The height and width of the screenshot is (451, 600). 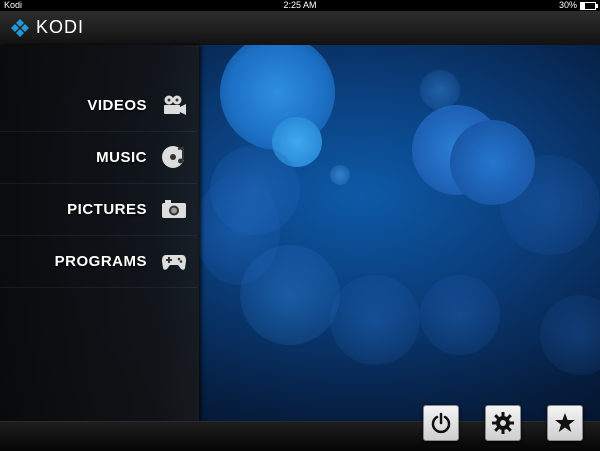 I want to click on status-bar: Kodi 2:25 AM 30%, so click(x=300, y=5).